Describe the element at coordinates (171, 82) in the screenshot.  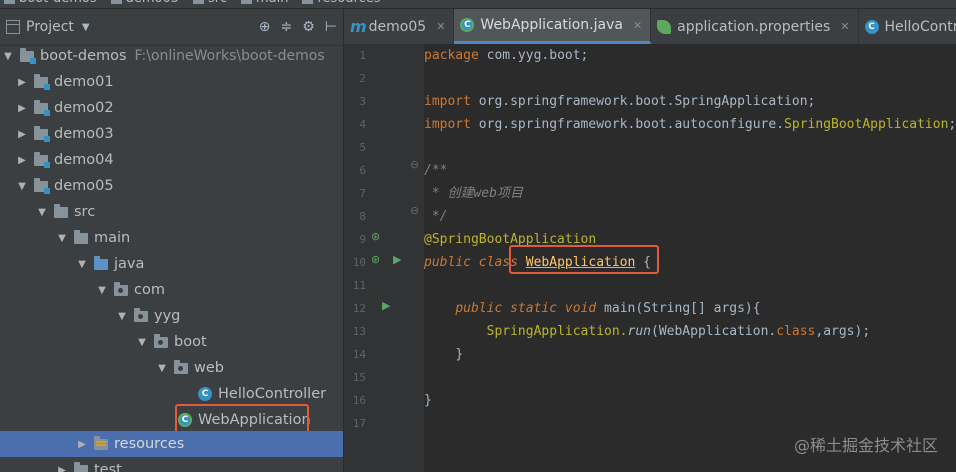
I see `tree-item-demo01: ▶ demo01` at that location.